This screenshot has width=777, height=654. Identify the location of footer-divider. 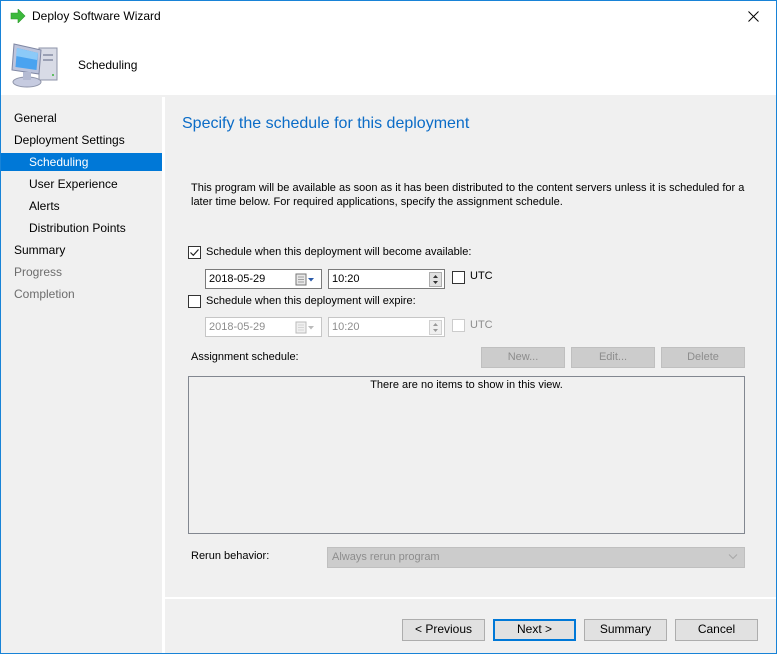
(470, 598).